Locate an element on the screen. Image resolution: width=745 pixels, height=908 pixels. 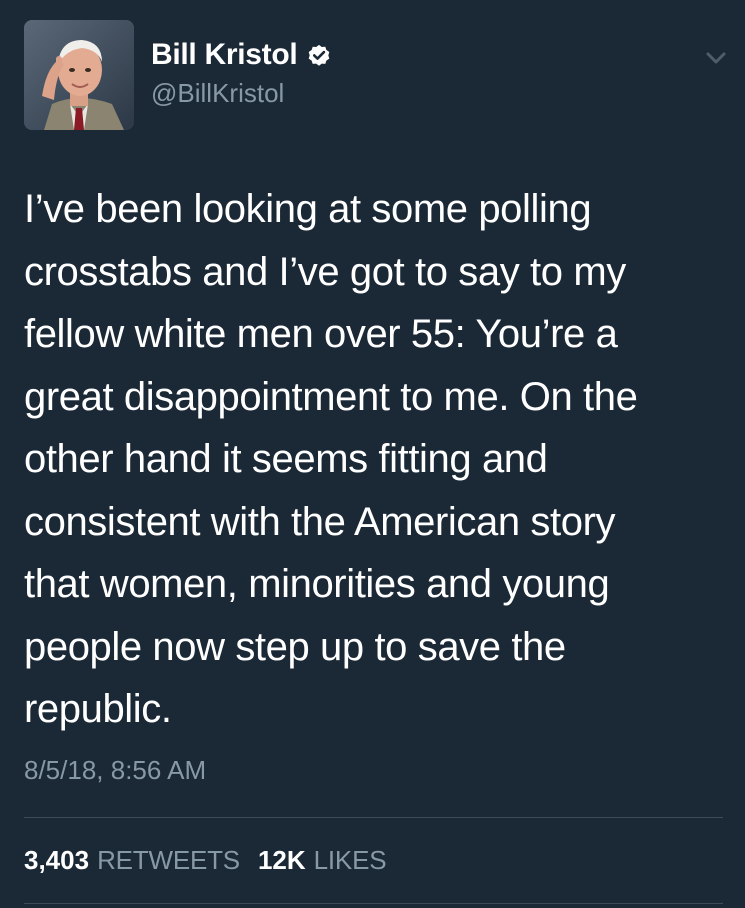
retweets-count: 3,403 is located at coordinates (57, 860).